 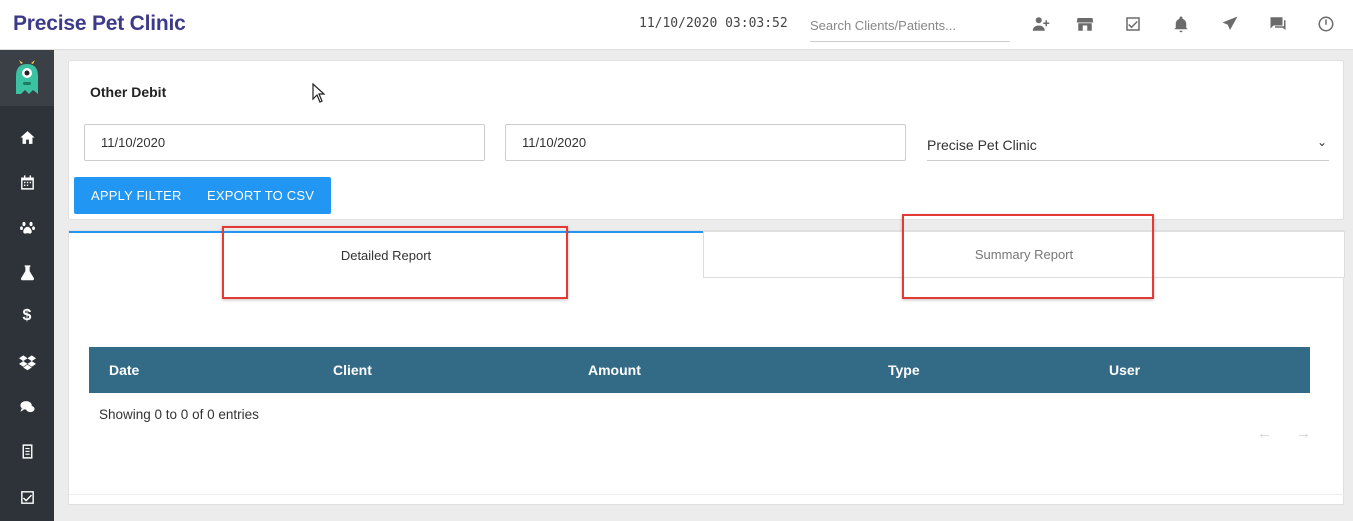 What do you see at coordinates (1128, 144) in the screenshot?
I see `clinic-select: Precise Pet Clinic ⌄` at bounding box center [1128, 144].